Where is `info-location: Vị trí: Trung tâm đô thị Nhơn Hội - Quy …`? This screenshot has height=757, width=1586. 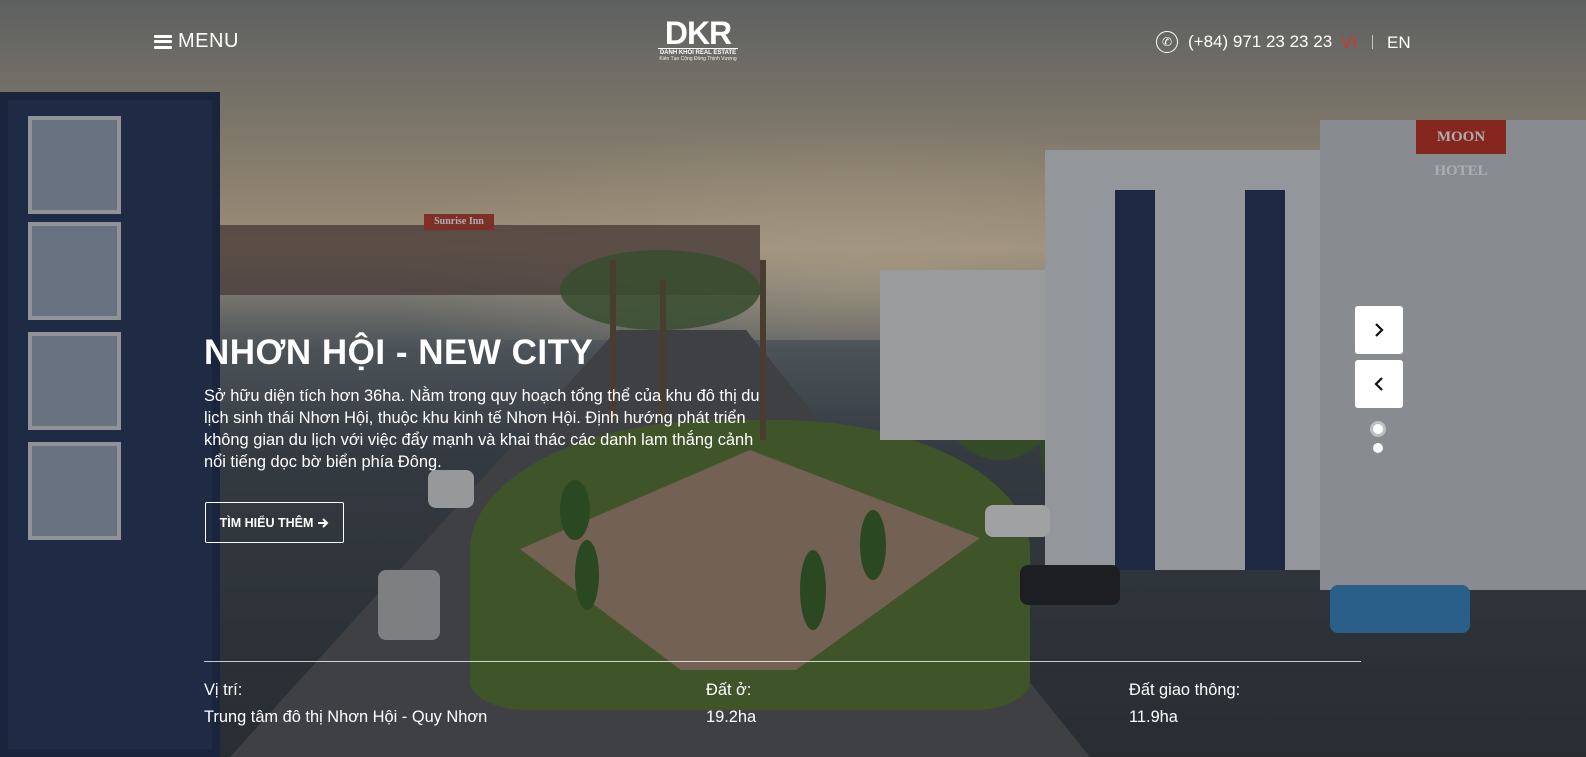 info-location: Vị trí: Trung tâm đô thị Nhơn Hội - Quy … is located at coordinates (345, 704).